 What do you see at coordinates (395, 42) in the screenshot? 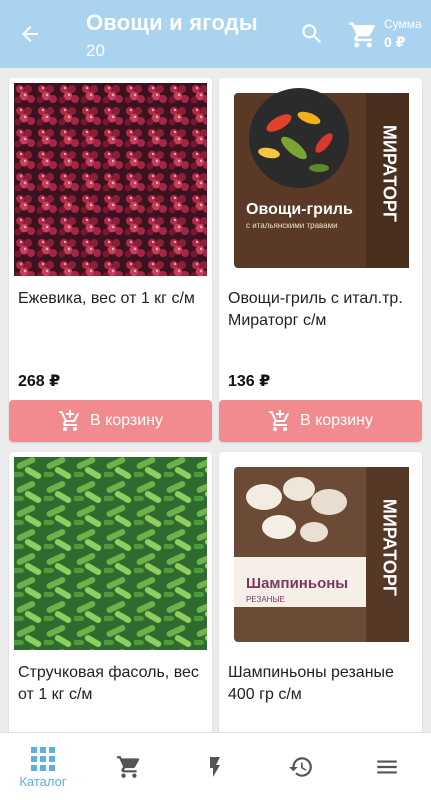
I see `cart-sum-value: 0 ₽` at bounding box center [395, 42].